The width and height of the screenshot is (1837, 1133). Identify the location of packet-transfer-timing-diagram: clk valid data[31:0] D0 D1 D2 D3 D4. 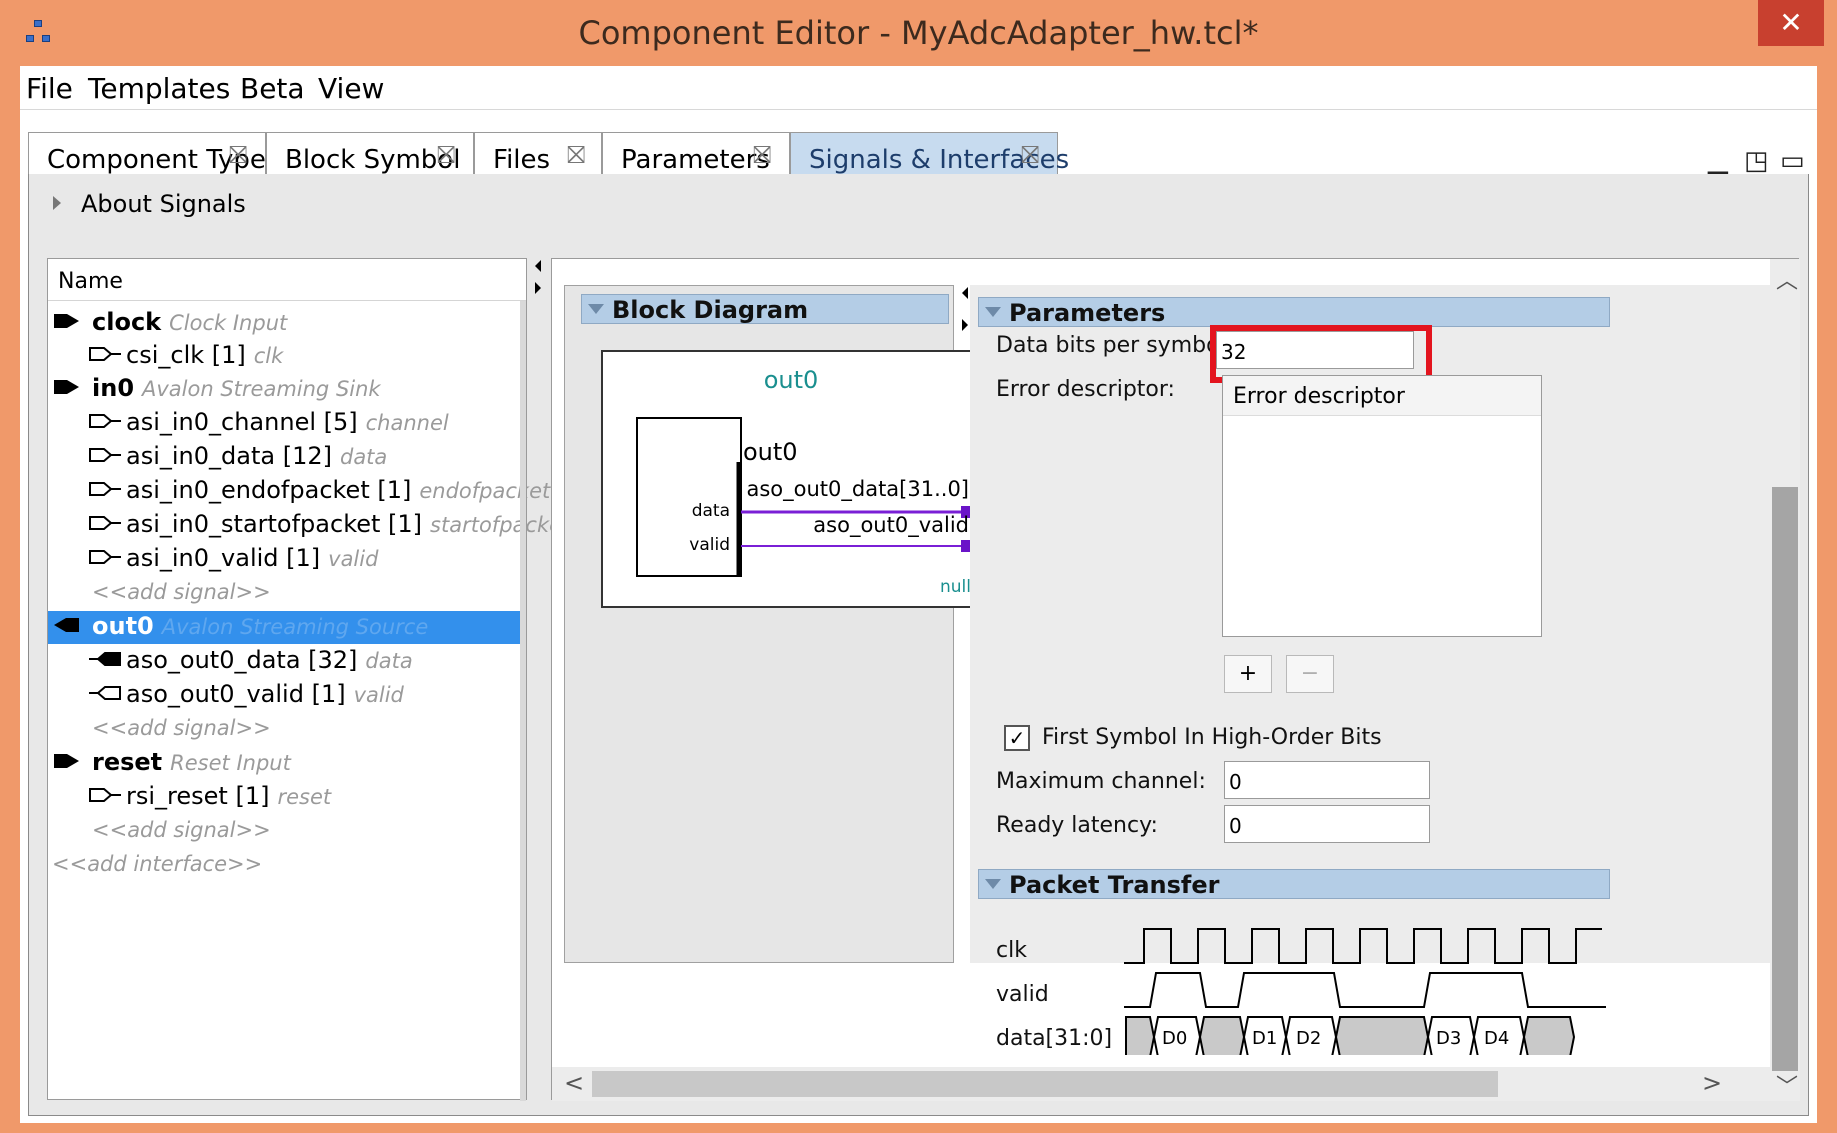
(1301, 991).